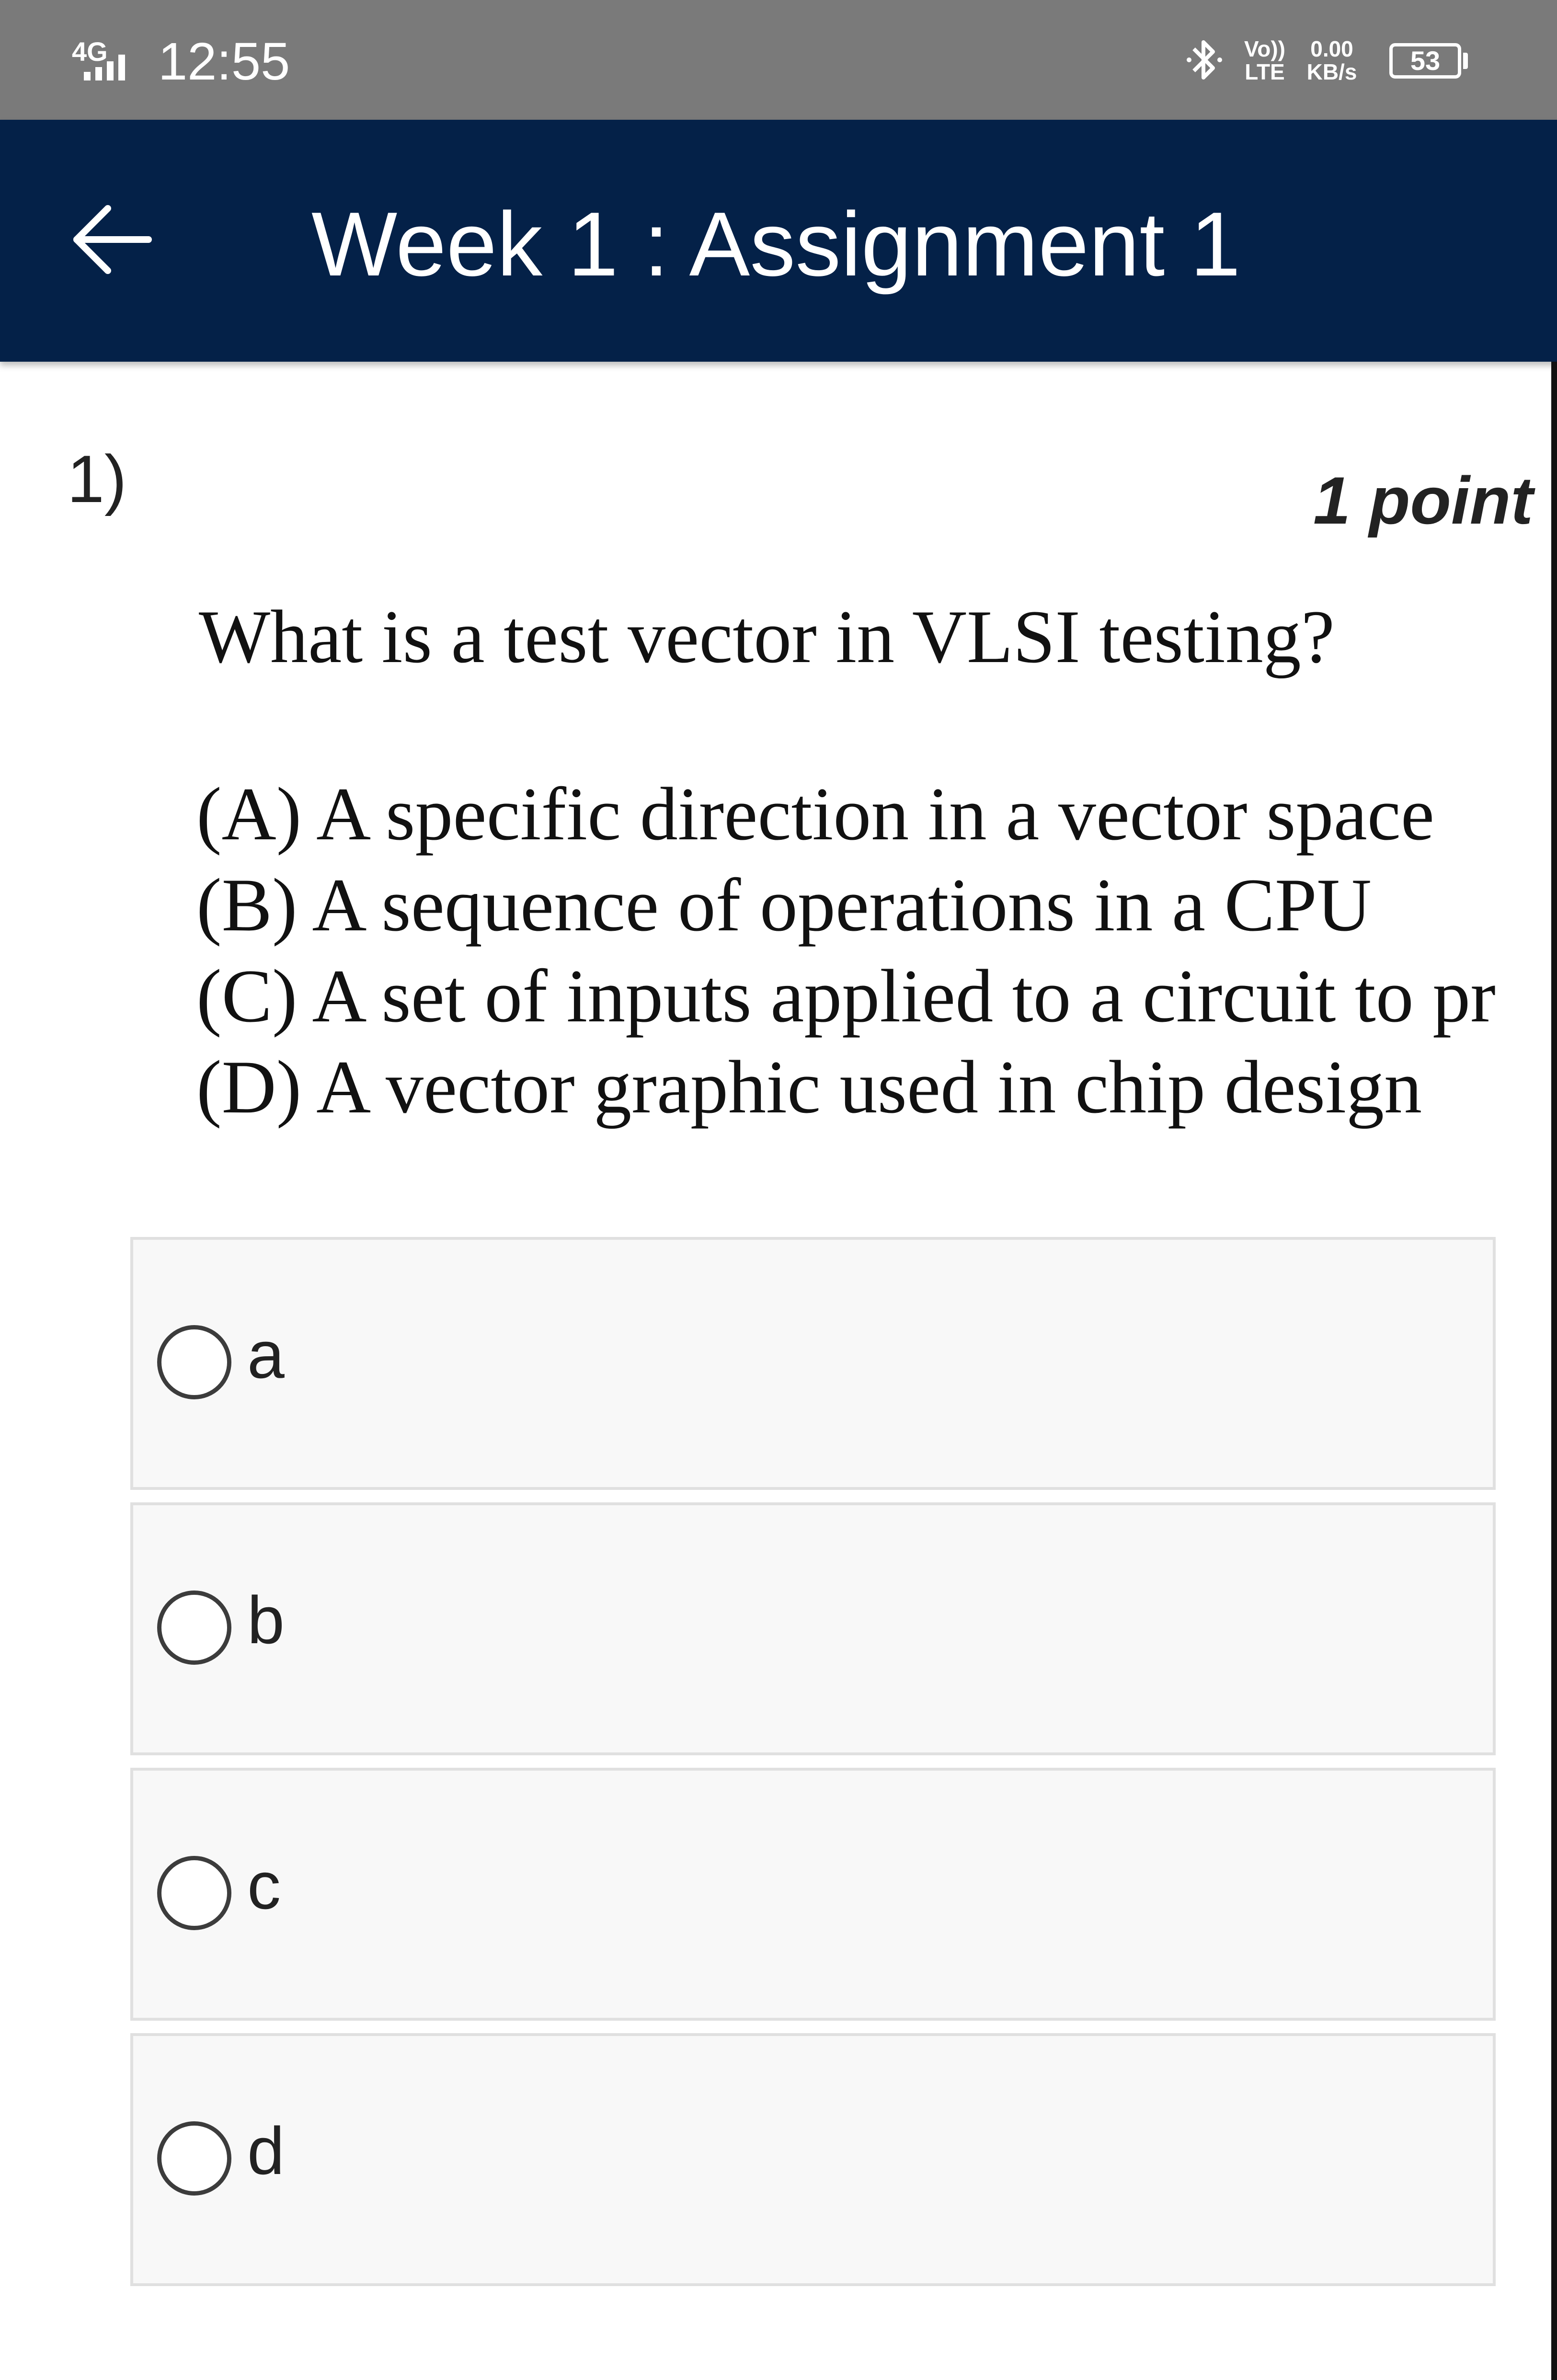 Image resolution: width=1557 pixels, height=2380 pixels. I want to click on choice-label: c, so click(264, 1886).